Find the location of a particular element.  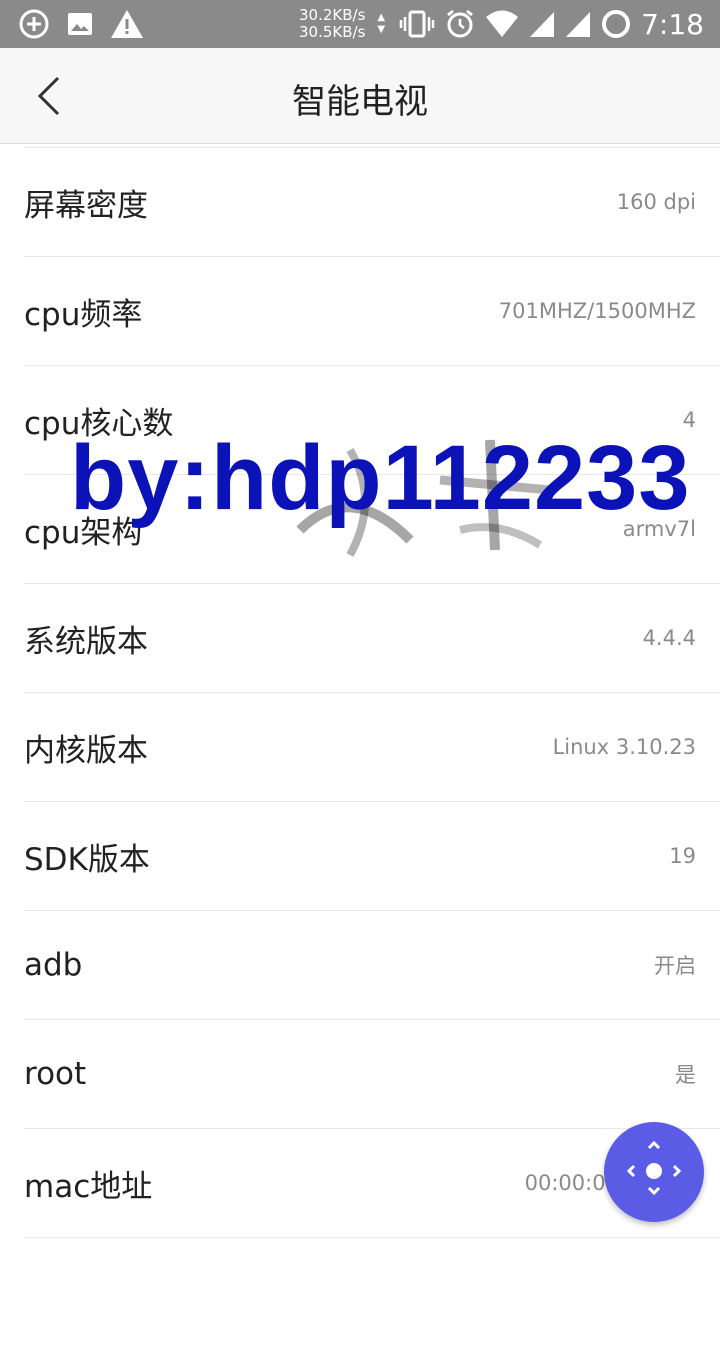

info-row-partial is located at coordinates (372, 1291).